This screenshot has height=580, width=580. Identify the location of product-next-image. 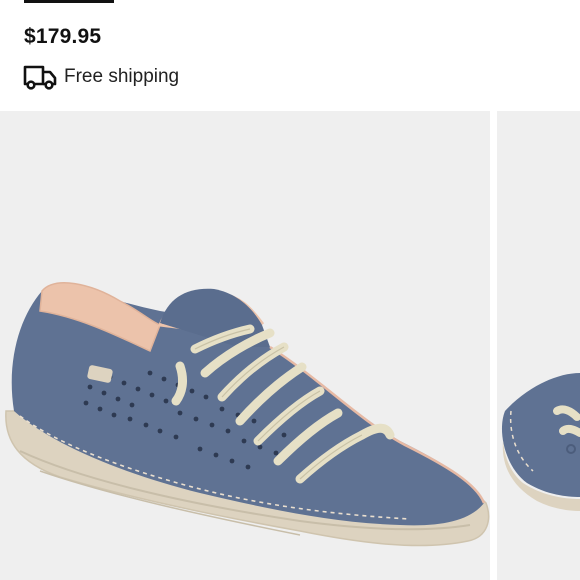
(538, 345).